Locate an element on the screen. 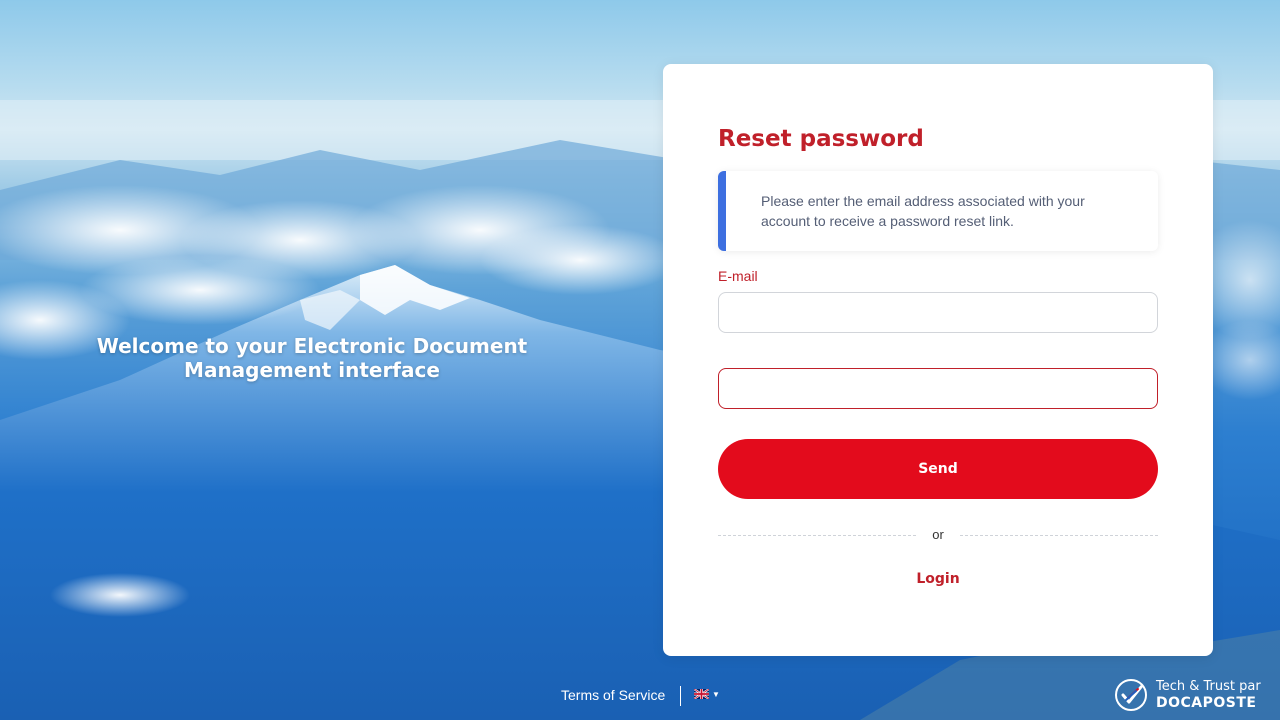 The image size is (1280, 720). page-title: Reset password is located at coordinates (821, 139).